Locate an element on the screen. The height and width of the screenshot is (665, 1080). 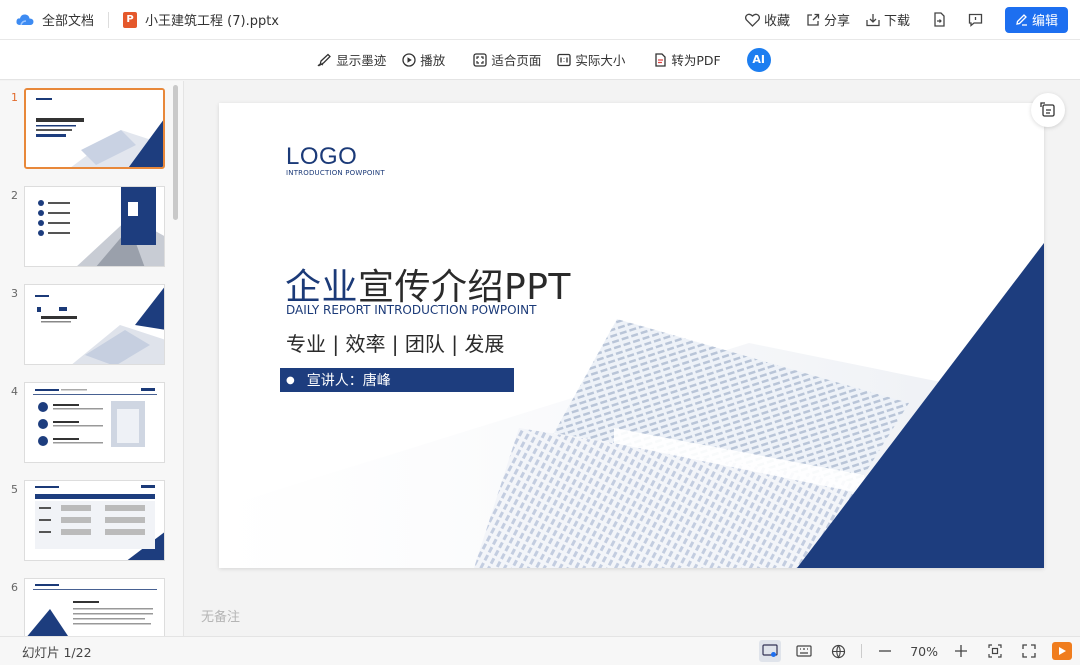
share-icon is located at coordinates (813, 19).